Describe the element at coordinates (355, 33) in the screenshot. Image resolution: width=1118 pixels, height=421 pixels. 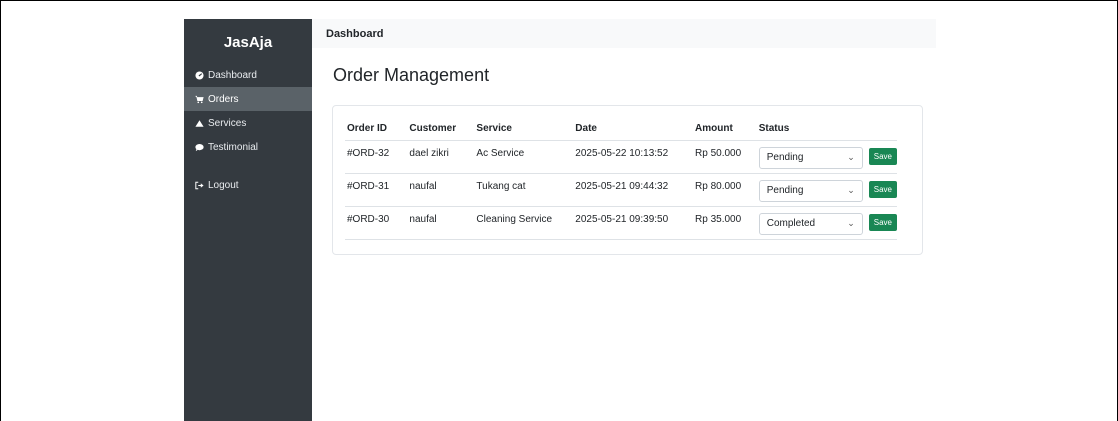
I see `topbar-title: Dashboard` at that location.